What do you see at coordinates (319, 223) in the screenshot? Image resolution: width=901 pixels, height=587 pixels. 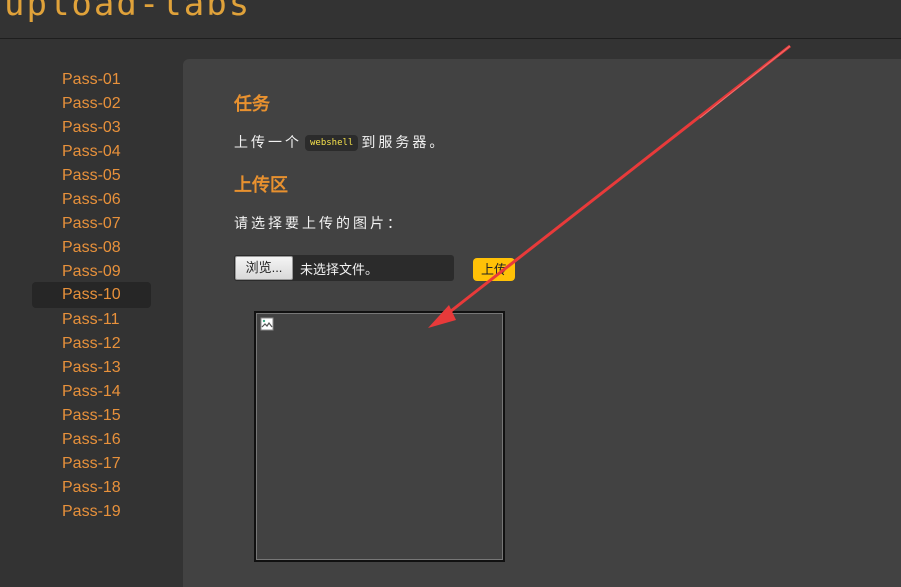 I see `upload-prompt: 请选择要上传的图片：` at bounding box center [319, 223].